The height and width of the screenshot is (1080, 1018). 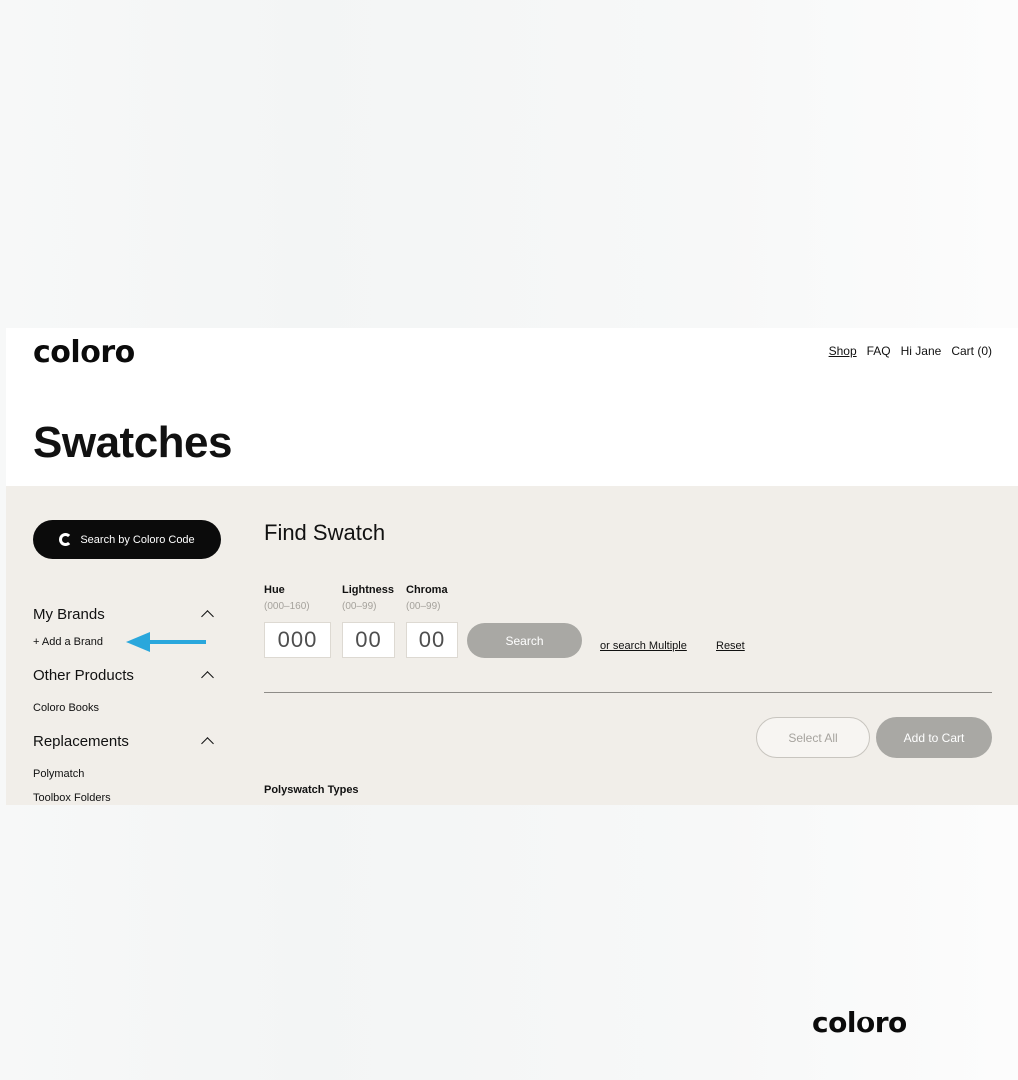 What do you see at coordinates (934, 737) in the screenshot?
I see `add-to-cart-button: Add to Cart` at bounding box center [934, 737].